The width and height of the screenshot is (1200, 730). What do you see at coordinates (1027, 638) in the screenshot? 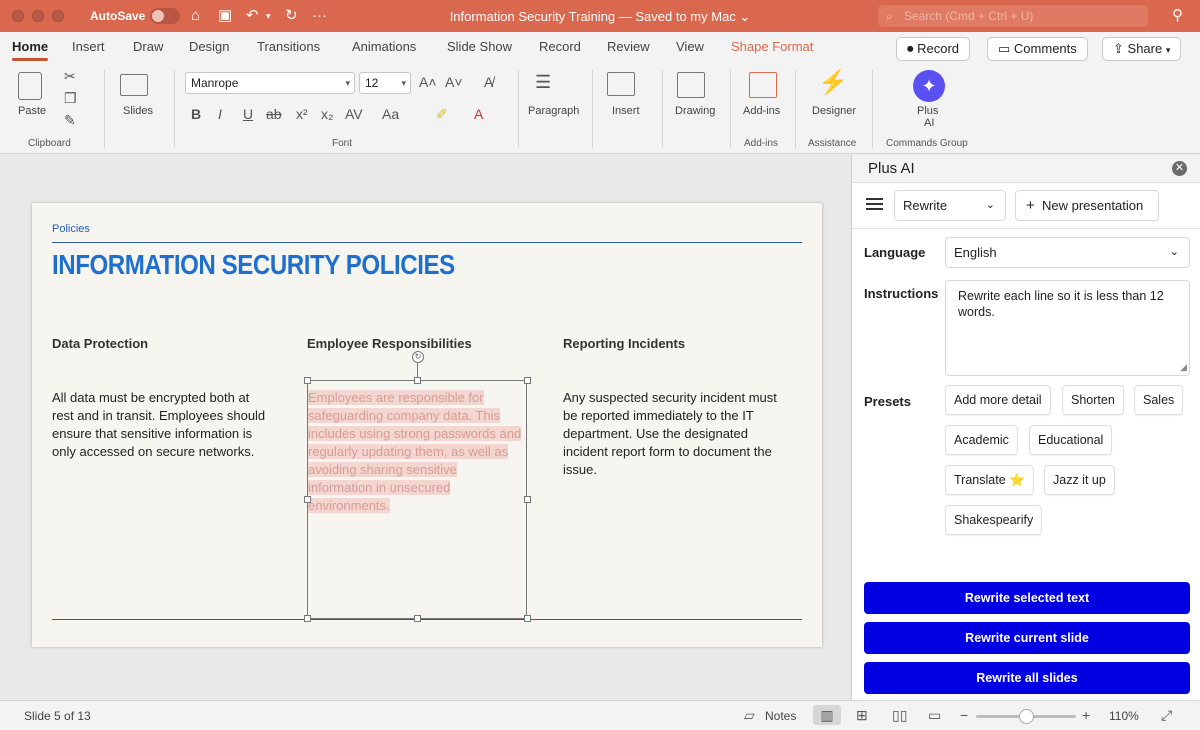
I see `rewrite-current-slide-button: Rewrite current slide` at bounding box center [1027, 638].